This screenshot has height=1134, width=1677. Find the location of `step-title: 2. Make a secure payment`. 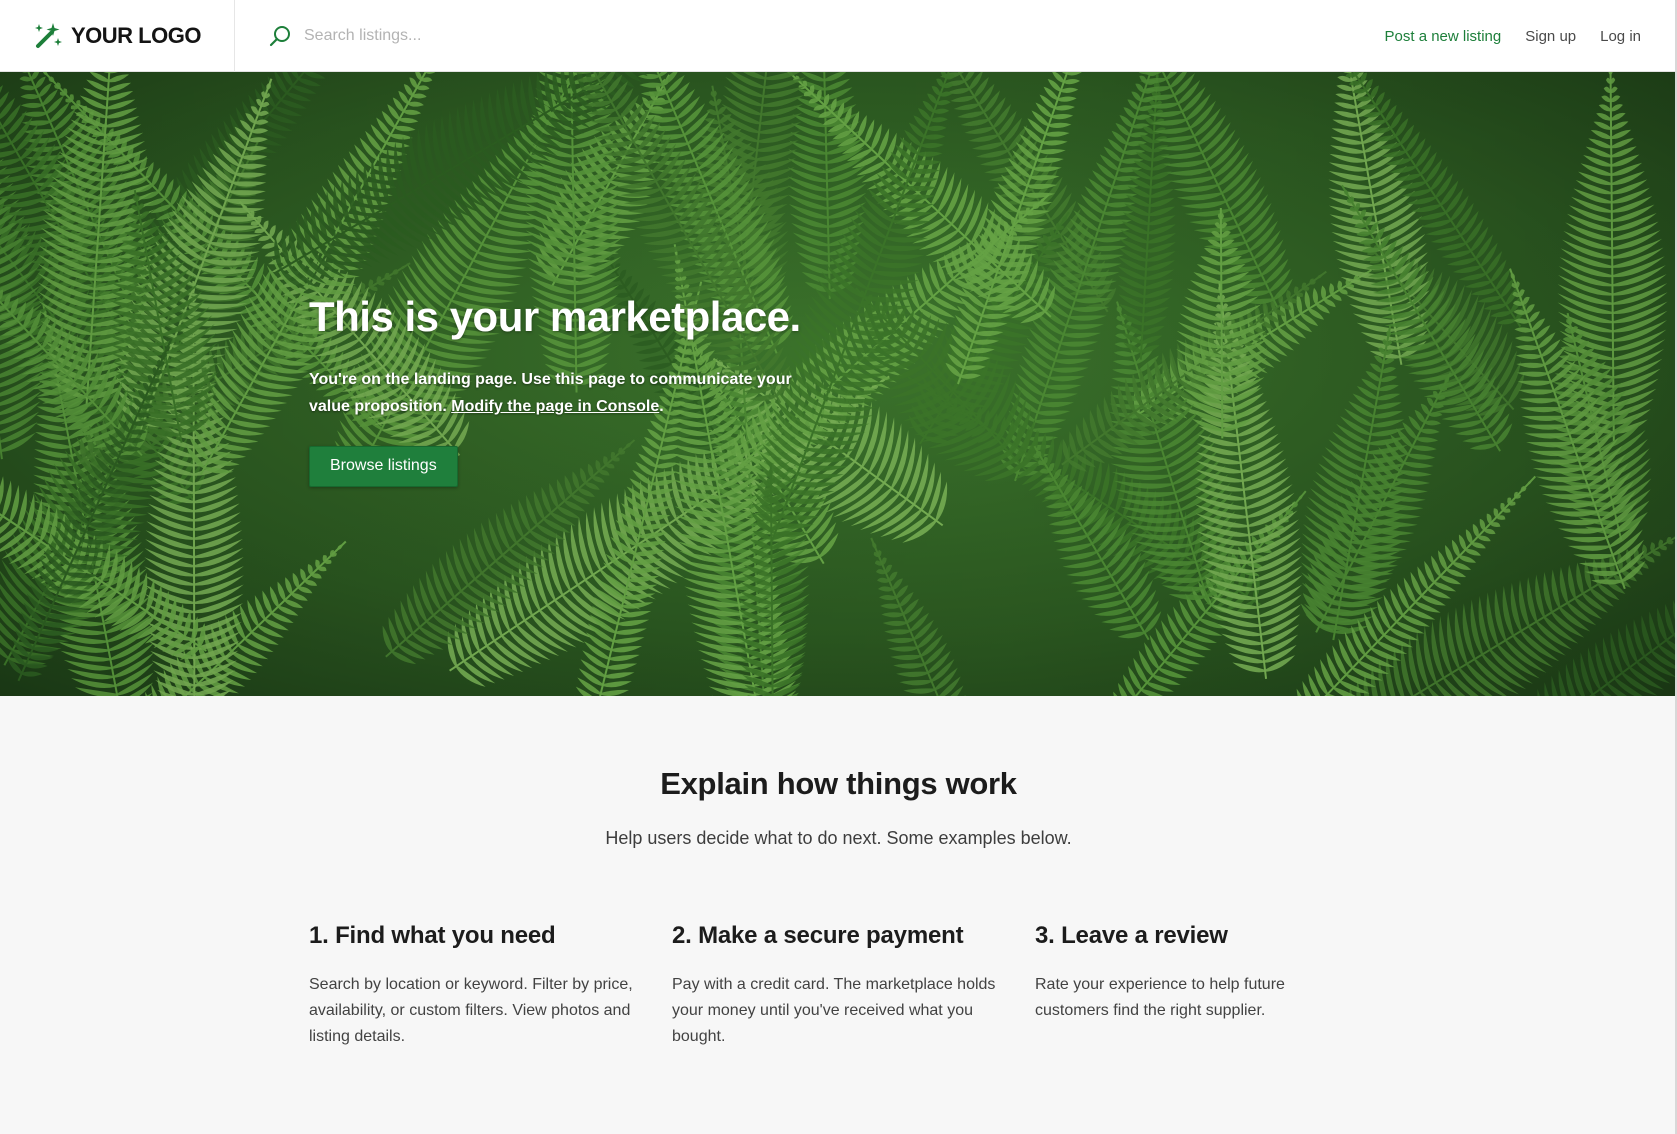

step-title: 2. Make a secure payment is located at coordinates (818, 935).